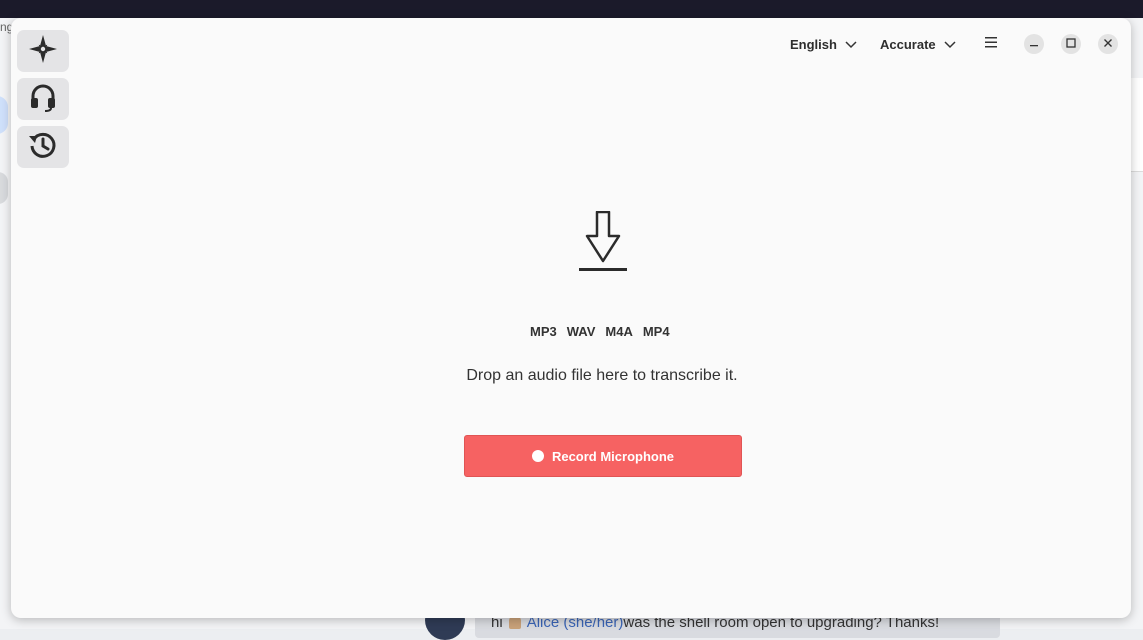 The width and height of the screenshot is (1143, 640). Describe the element at coordinates (656, 331) in the screenshot. I see `format-label: MP4` at that location.